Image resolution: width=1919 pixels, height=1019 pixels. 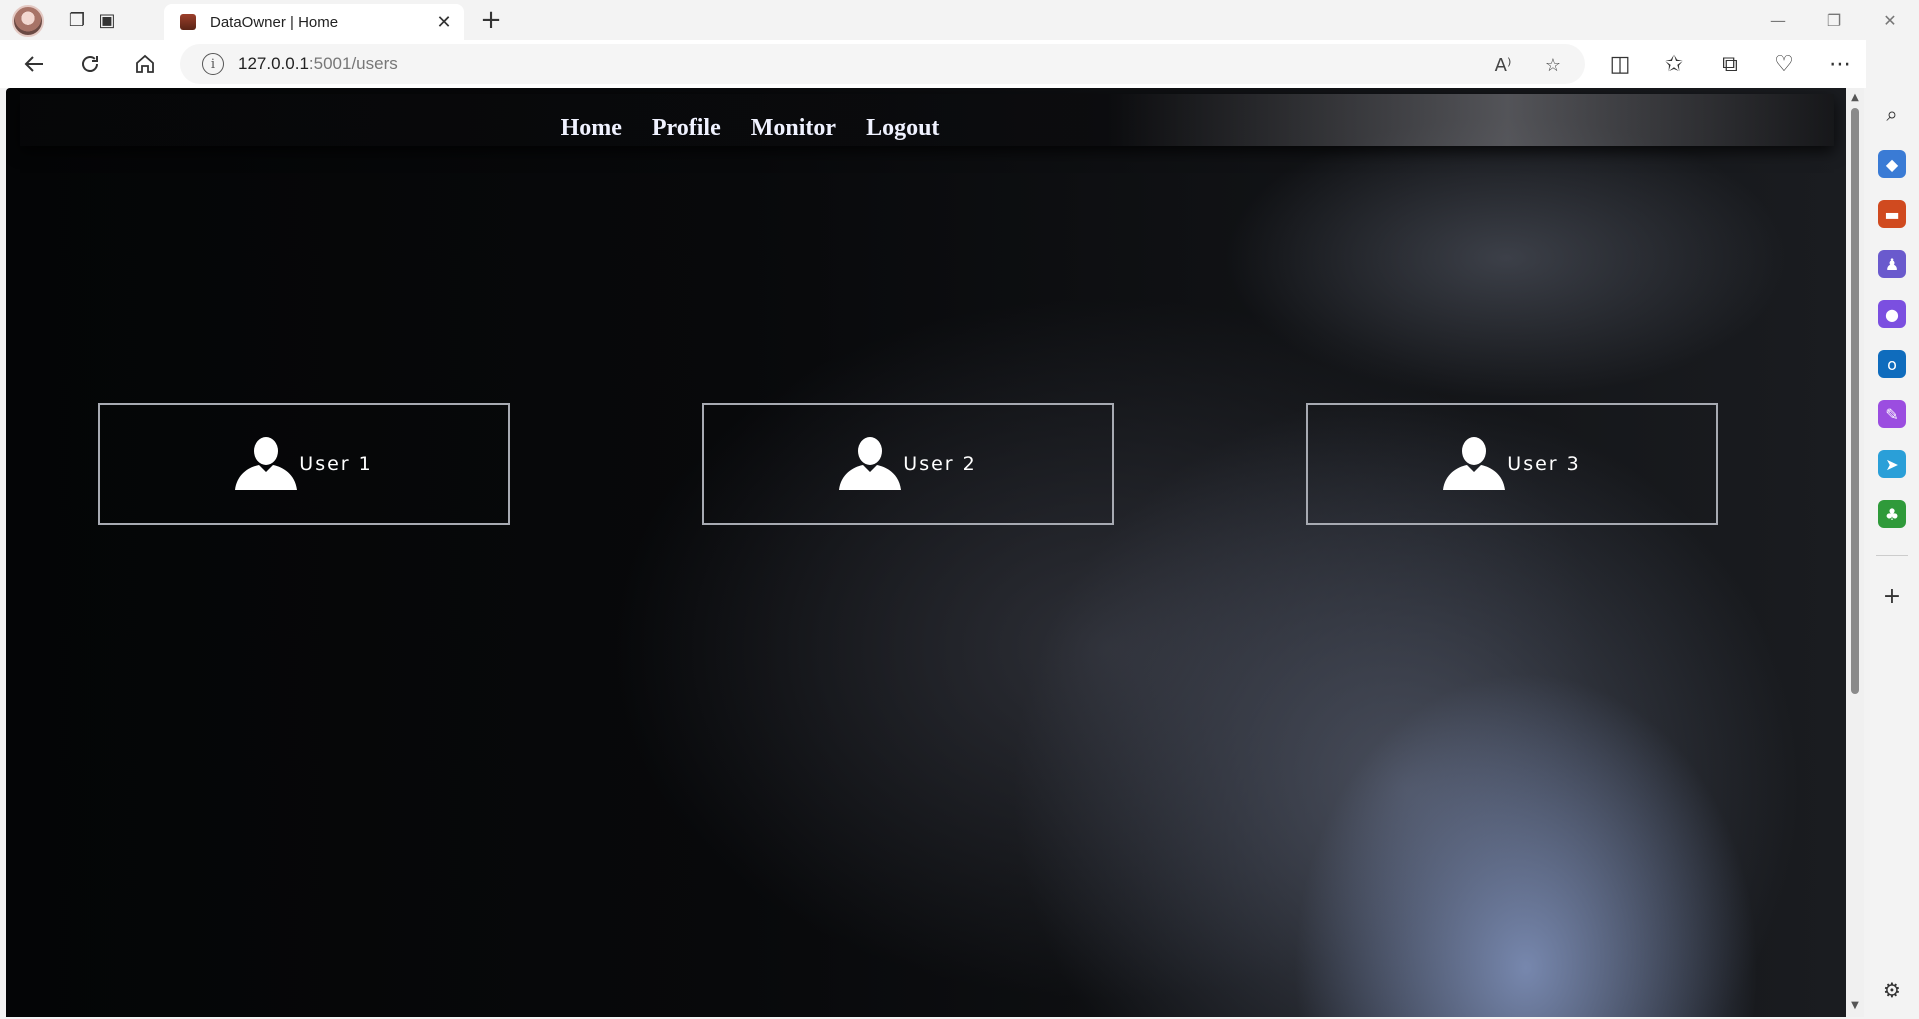 What do you see at coordinates (959, 20) in the screenshot?
I see `browser-titlebar: ❐ ▣ DataOwner | Home ✕ + — ❐ ✕` at bounding box center [959, 20].